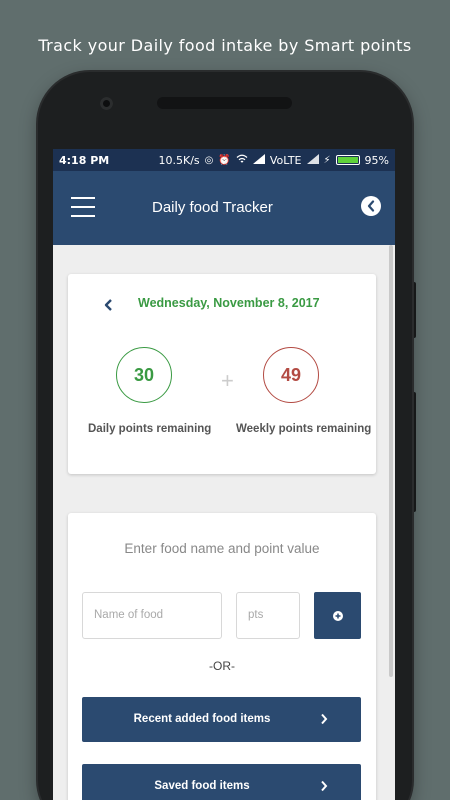  Describe the element at coordinates (268, 615) in the screenshot. I see `points-input: pts` at that location.